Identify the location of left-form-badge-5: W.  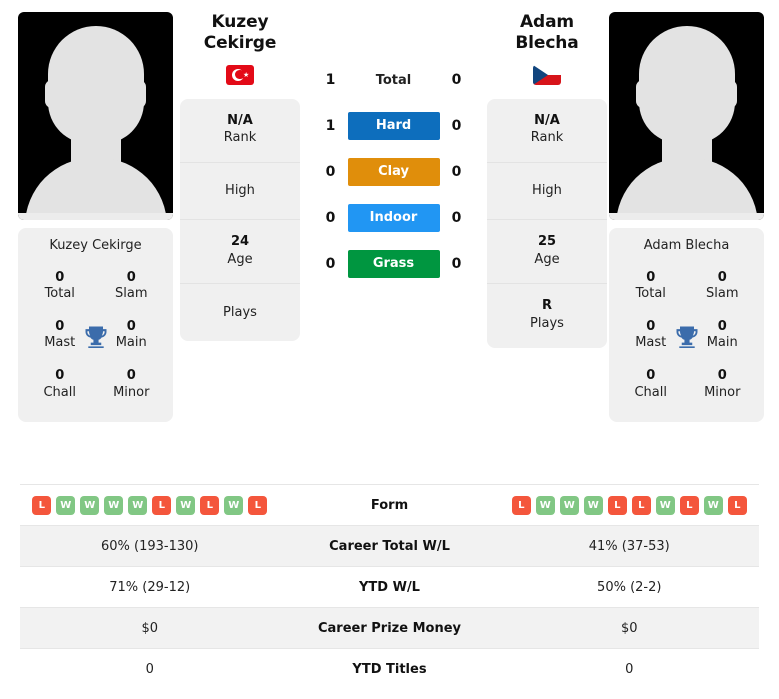
(138, 505).